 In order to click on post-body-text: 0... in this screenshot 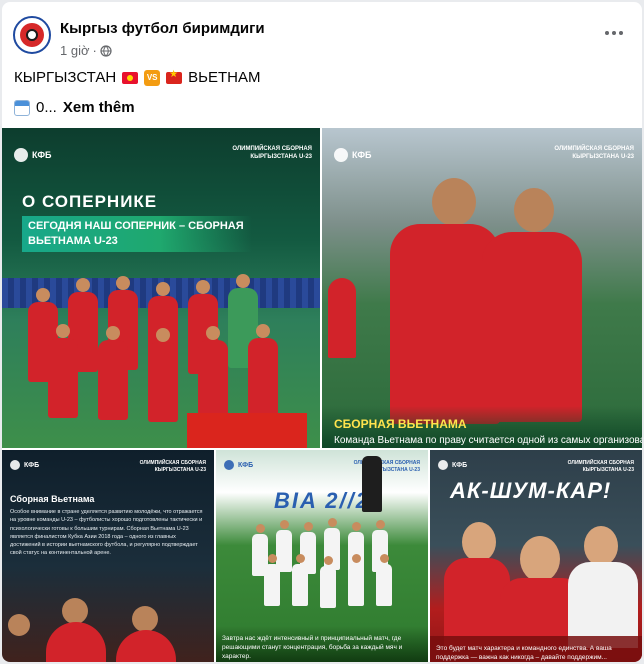, I will do `click(46, 107)`.